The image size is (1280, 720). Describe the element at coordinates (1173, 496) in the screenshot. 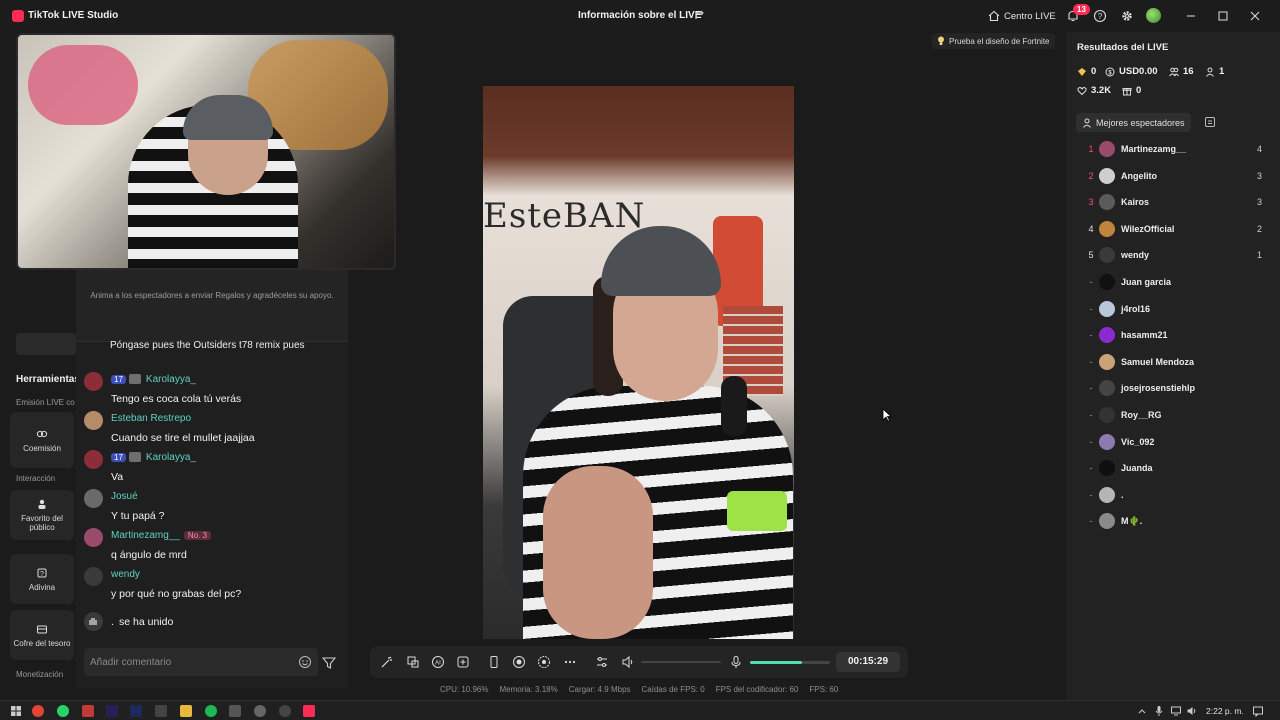

I see `viewer-row: -.` at that location.